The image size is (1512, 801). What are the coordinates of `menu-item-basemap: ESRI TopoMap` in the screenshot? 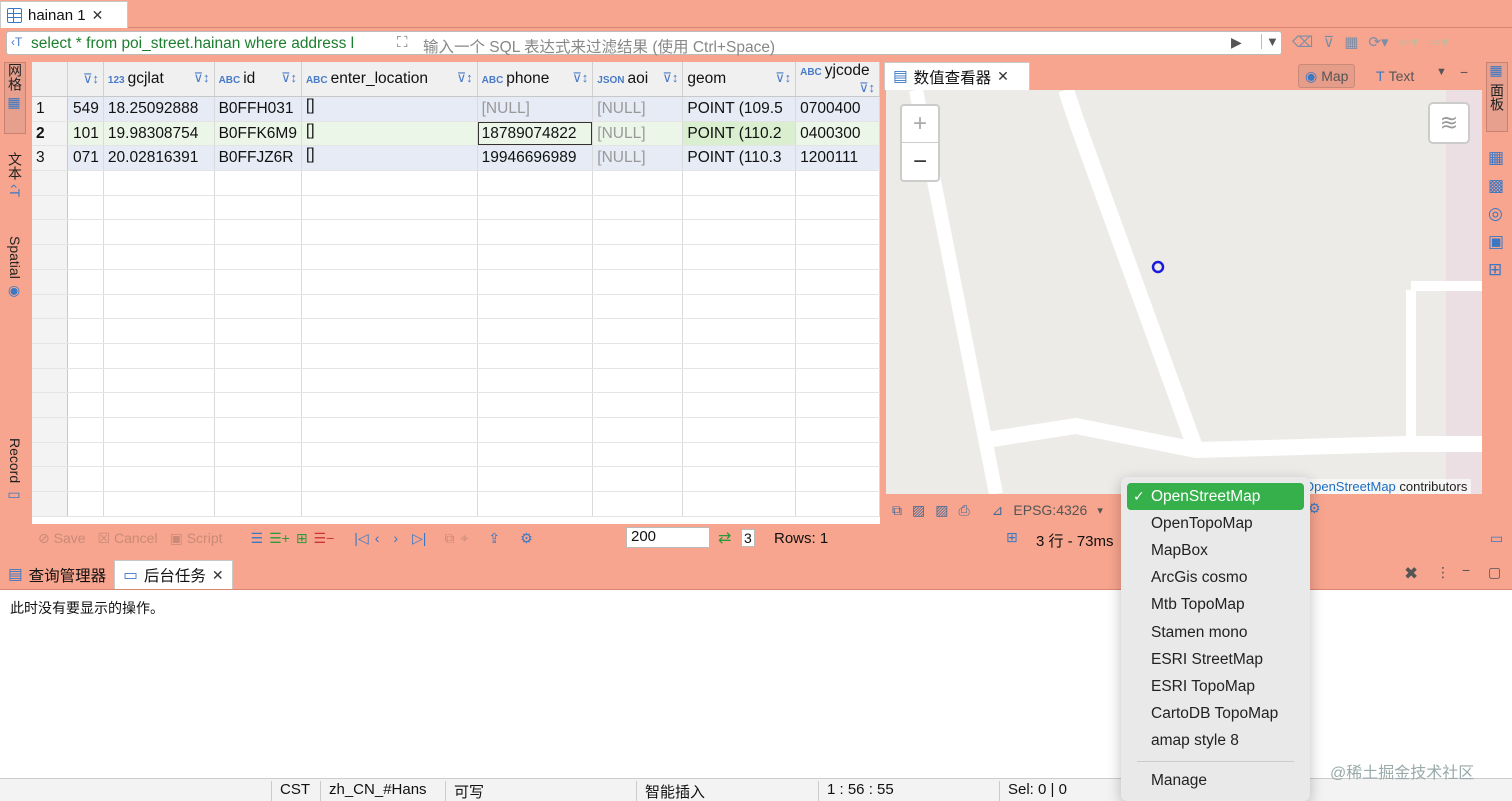 It's located at (1215, 686).